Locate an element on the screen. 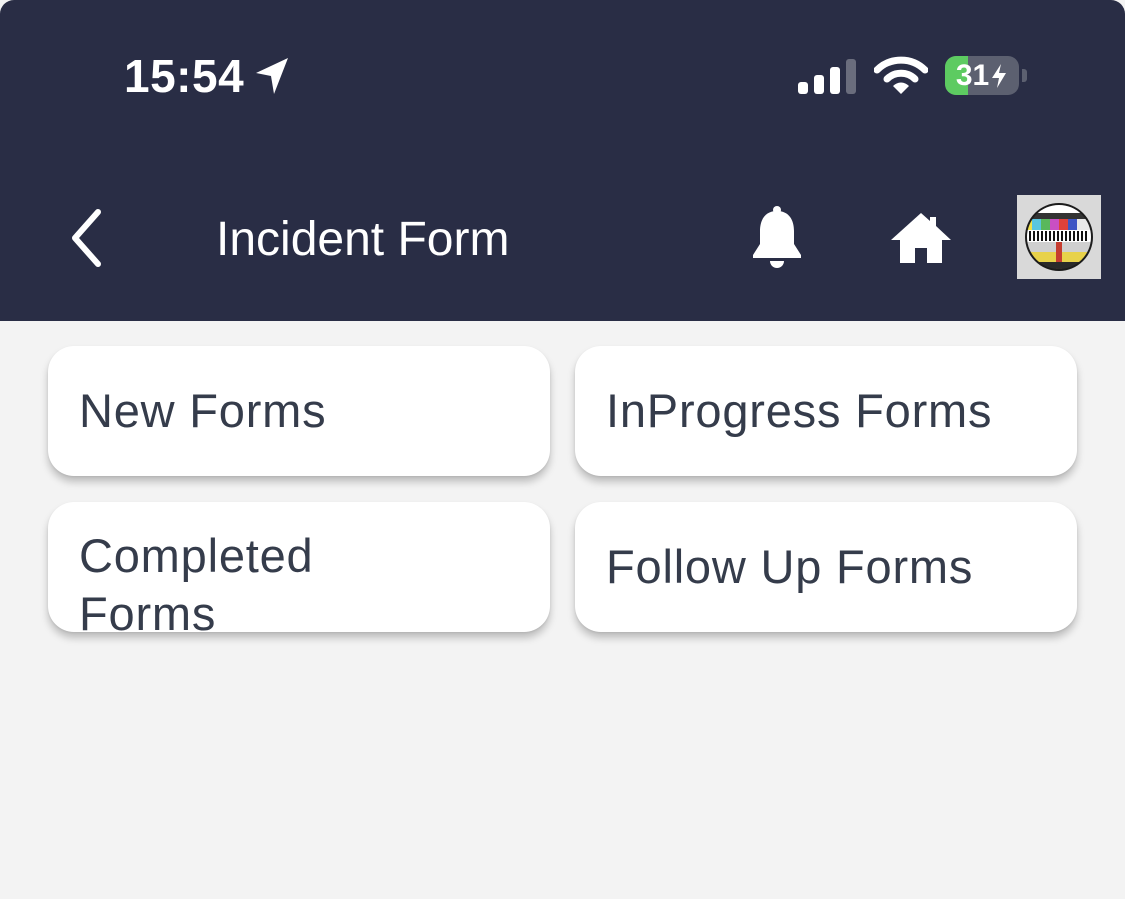 This screenshot has width=1125, height=899. inprogress-forms-button: InProgress Forms is located at coordinates (826, 411).